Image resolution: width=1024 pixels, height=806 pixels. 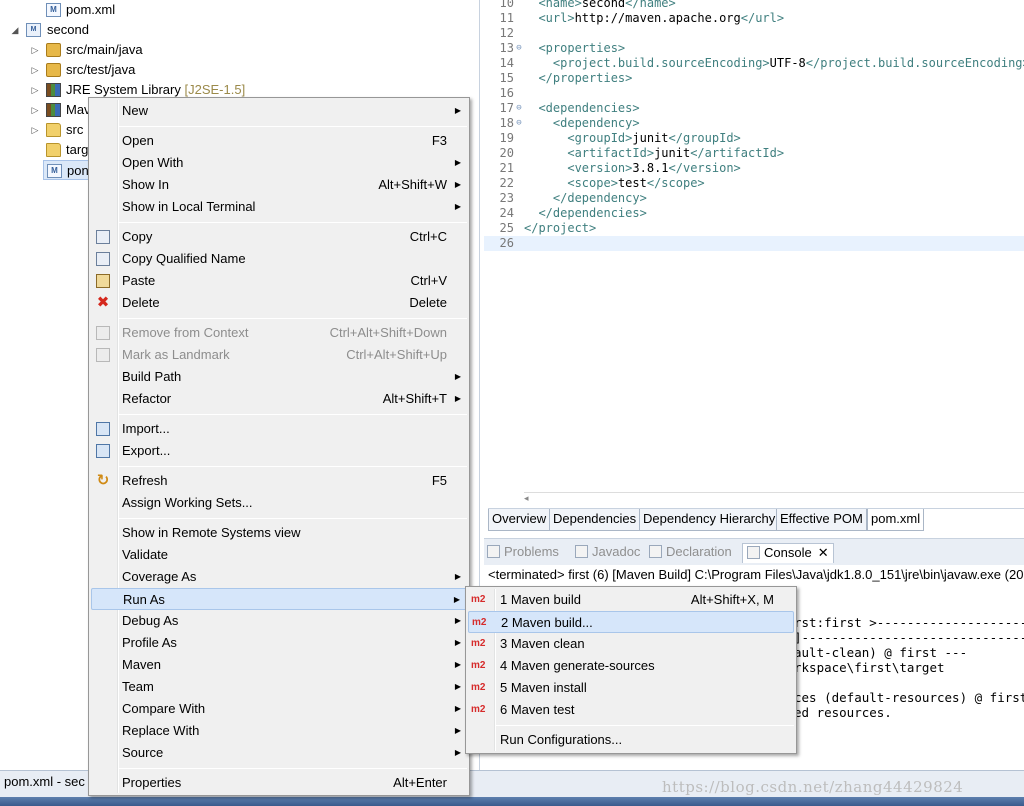 What do you see at coordinates (690, 553) in the screenshot?
I see `view-tab-declaration: Declaration` at bounding box center [690, 553].